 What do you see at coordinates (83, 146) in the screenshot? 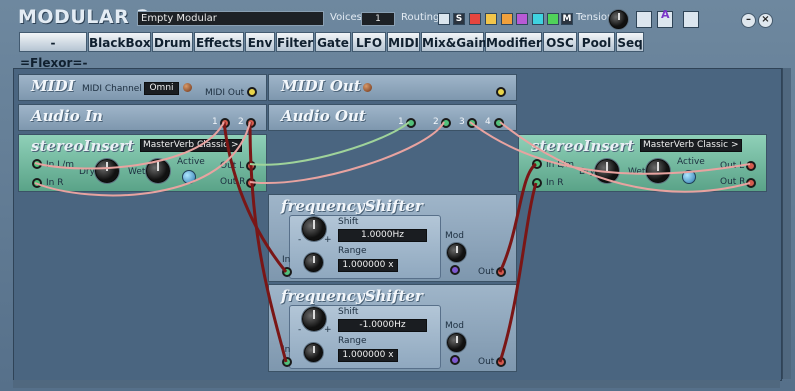
I see `stereo-insert-1-title: stereoInsert` at bounding box center [83, 146].